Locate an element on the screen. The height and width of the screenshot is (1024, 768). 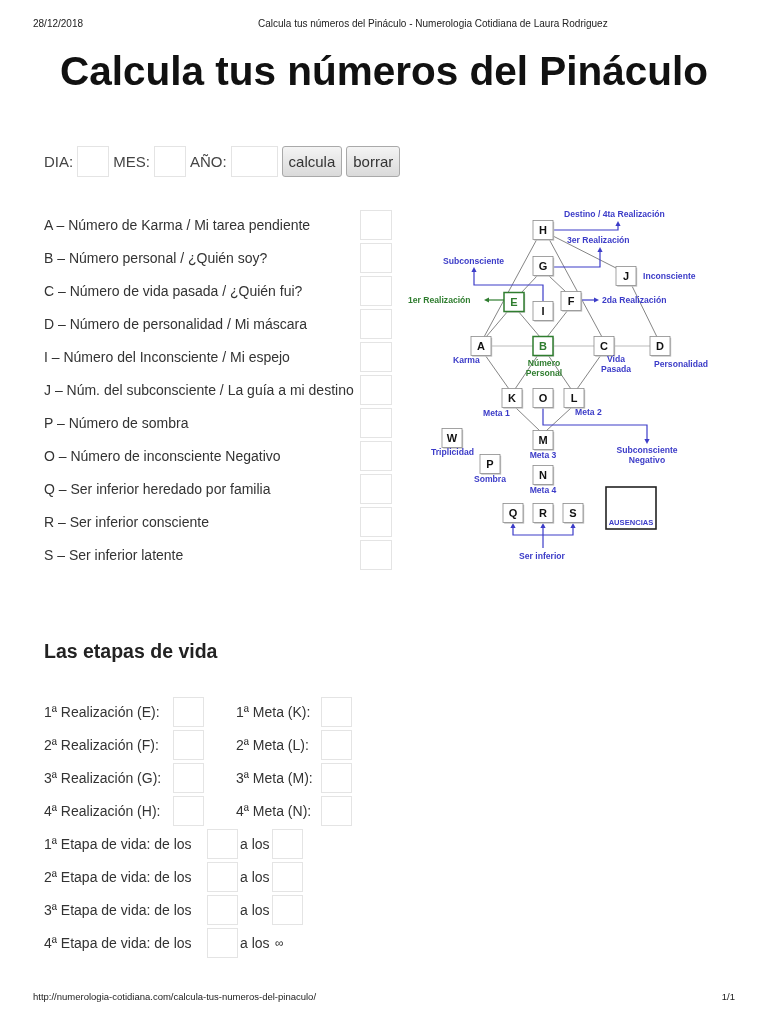
diagram-node: M is located at coordinates (543, 440).